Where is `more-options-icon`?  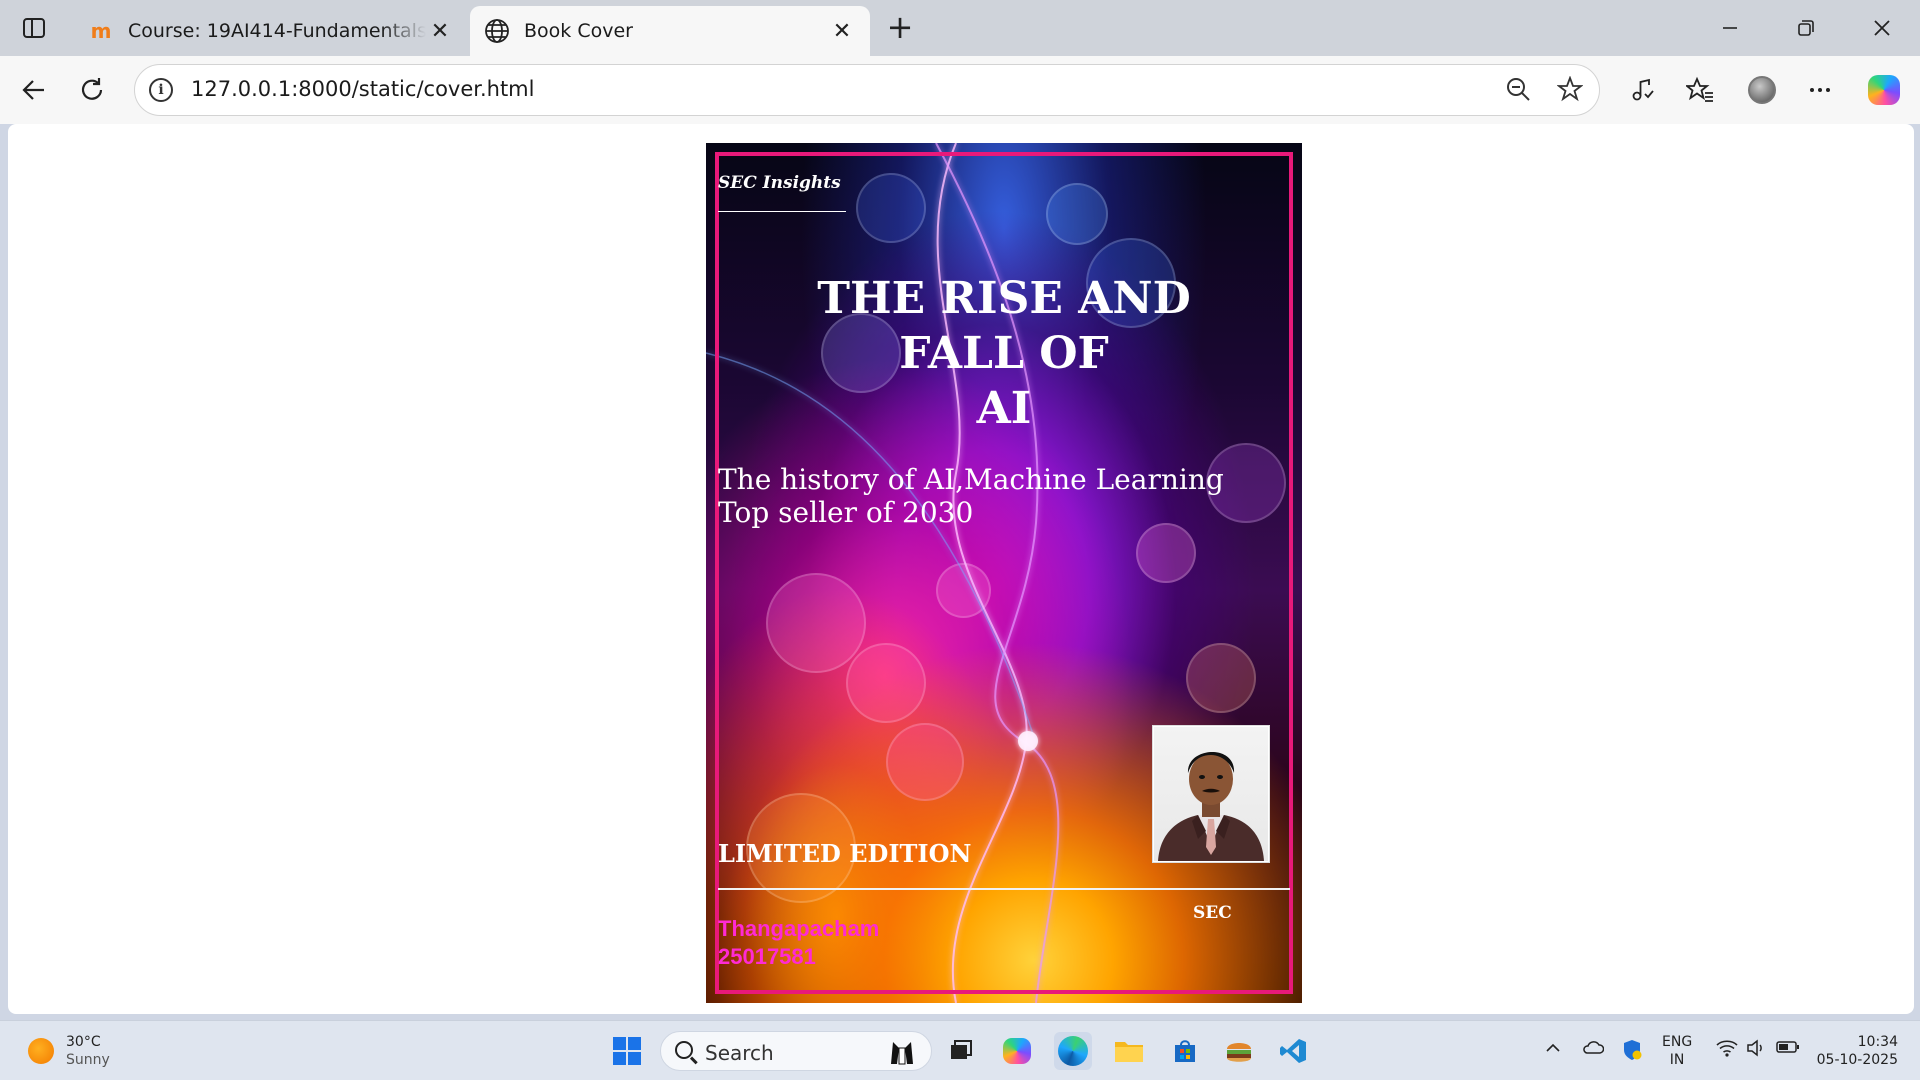
more-options-icon is located at coordinates (1820, 90).